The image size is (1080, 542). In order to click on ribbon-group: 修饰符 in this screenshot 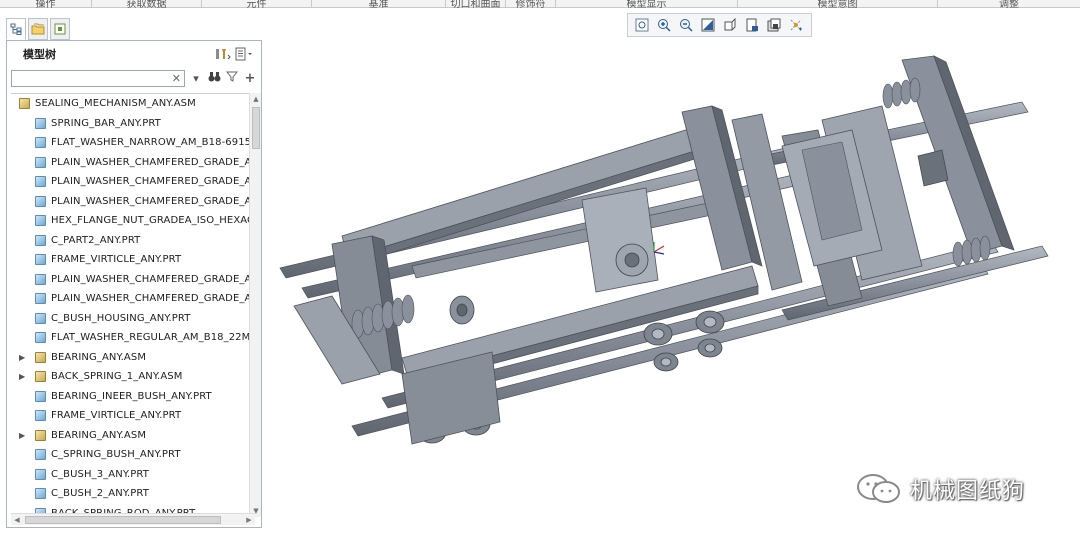, I will do `click(531, 4)`.